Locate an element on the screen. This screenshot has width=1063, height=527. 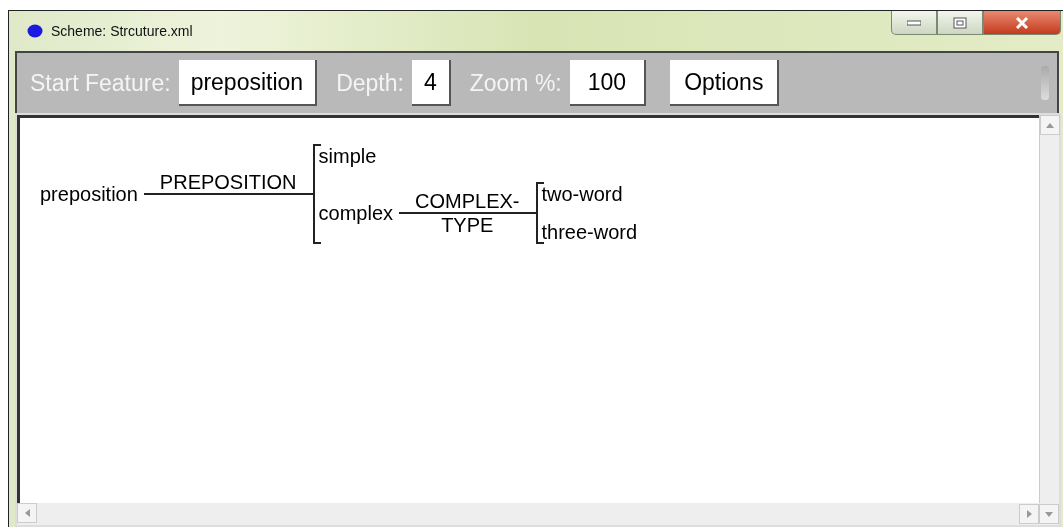
maximize-button is located at coordinates (960, 23).